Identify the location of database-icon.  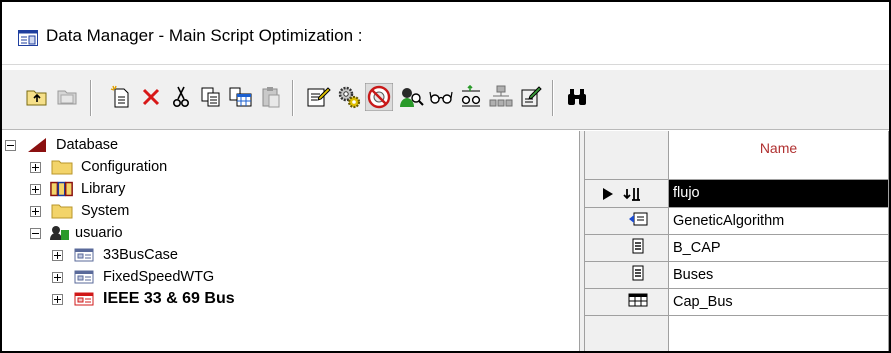
(37, 145).